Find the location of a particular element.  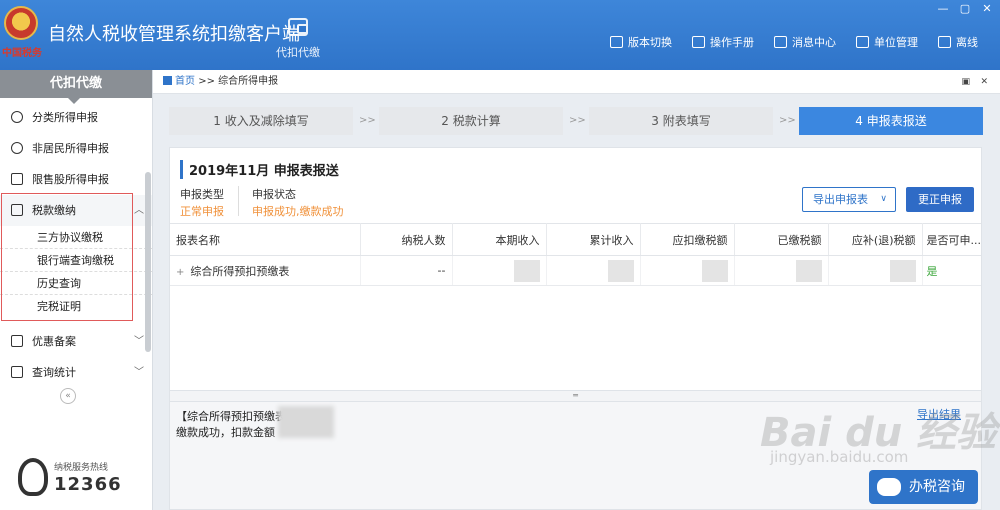

sidebar-item-label: 查询统计 is located at coordinates (54, 372).